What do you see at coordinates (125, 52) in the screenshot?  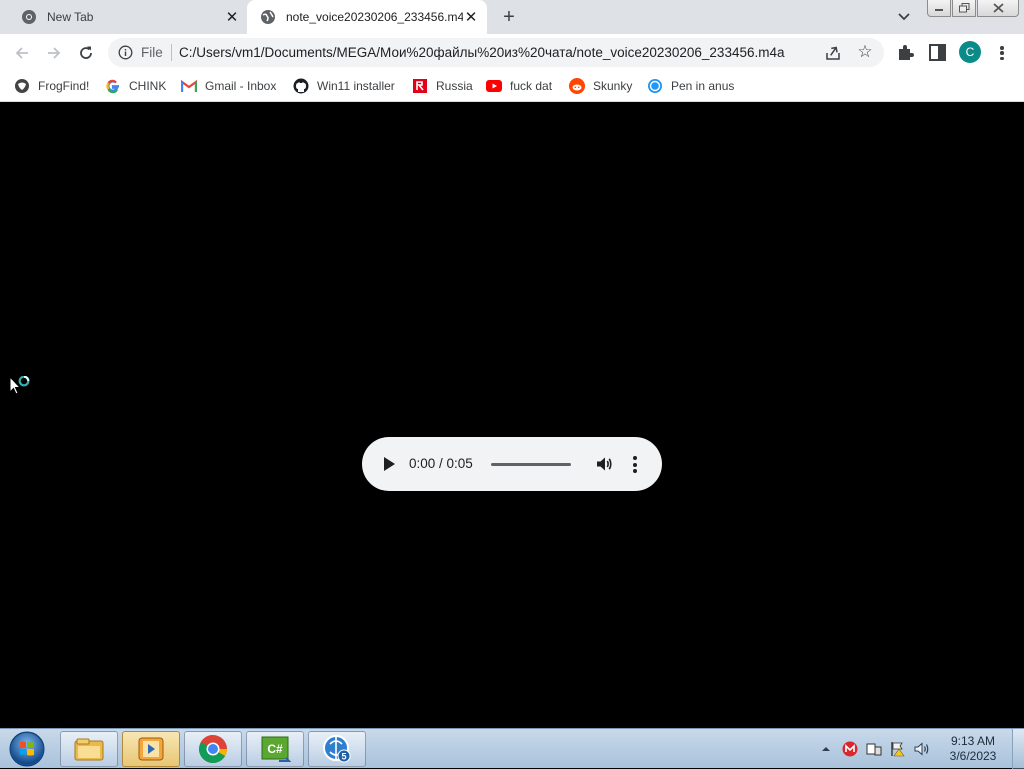 I see `info-icon` at bounding box center [125, 52].